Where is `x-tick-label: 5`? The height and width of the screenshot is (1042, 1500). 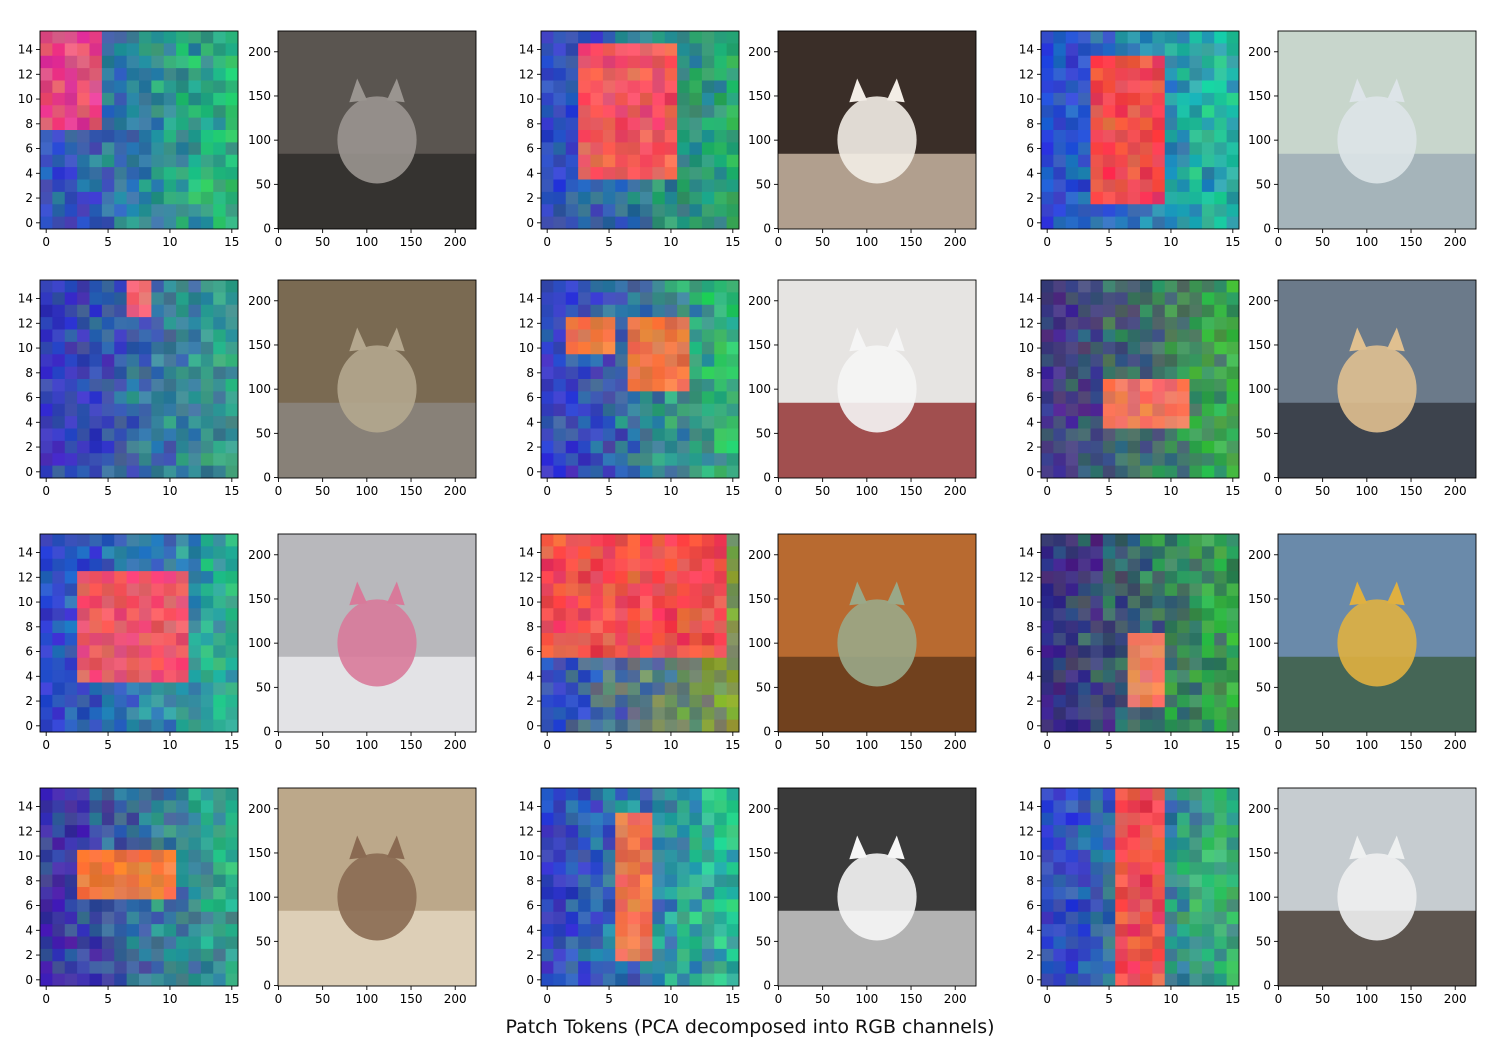
x-tick-label: 5 is located at coordinates (609, 242).